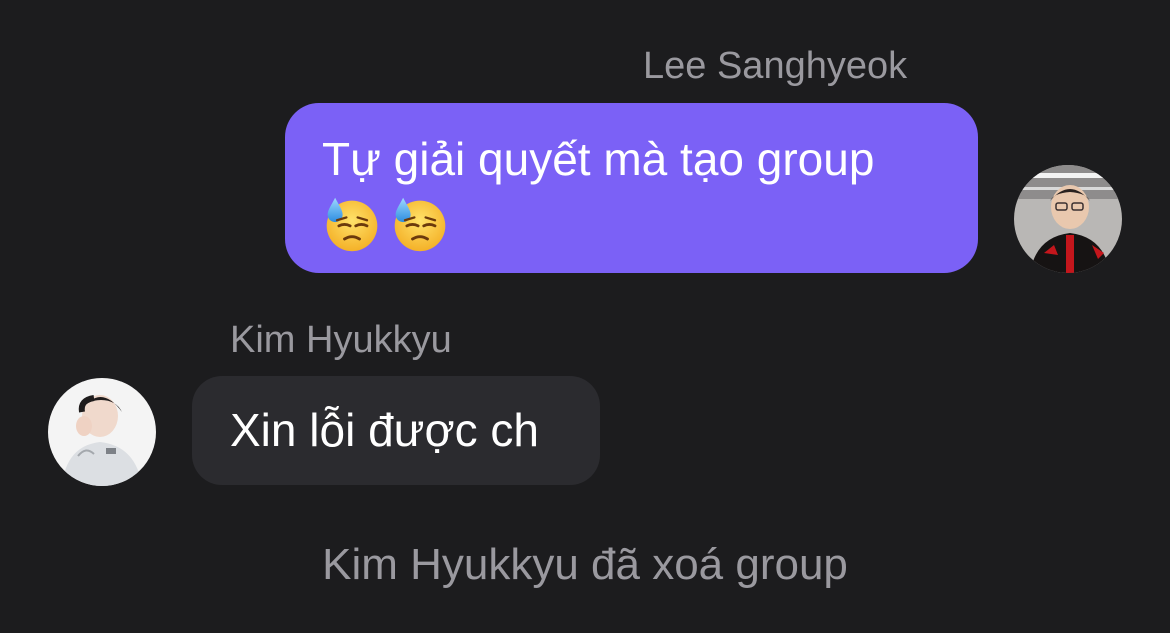 The height and width of the screenshot is (633, 1170). I want to click on message-text: Xin lỗi được ch, so click(384, 430).